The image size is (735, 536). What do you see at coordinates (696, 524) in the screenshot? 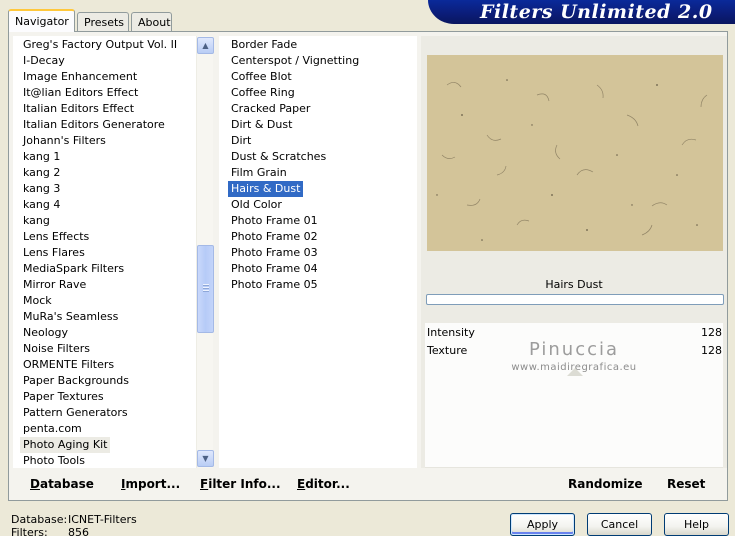
I see `help-button: Help` at bounding box center [696, 524].